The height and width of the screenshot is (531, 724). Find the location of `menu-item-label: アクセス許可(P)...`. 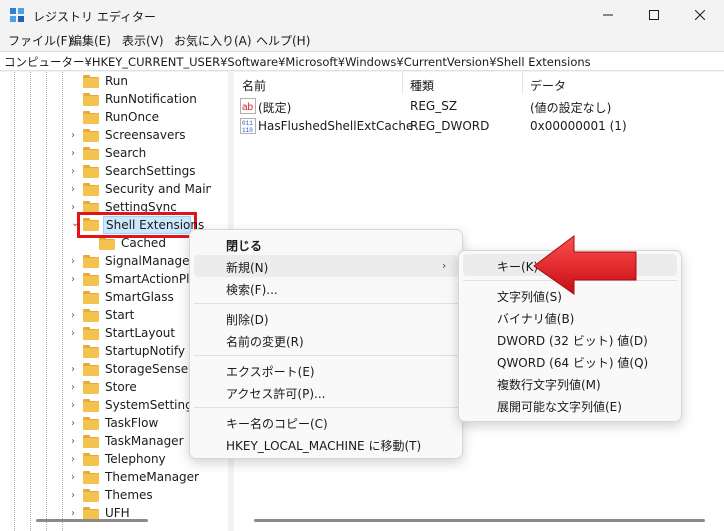

menu-item-label: アクセス許可(P)... is located at coordinates (276, 394).